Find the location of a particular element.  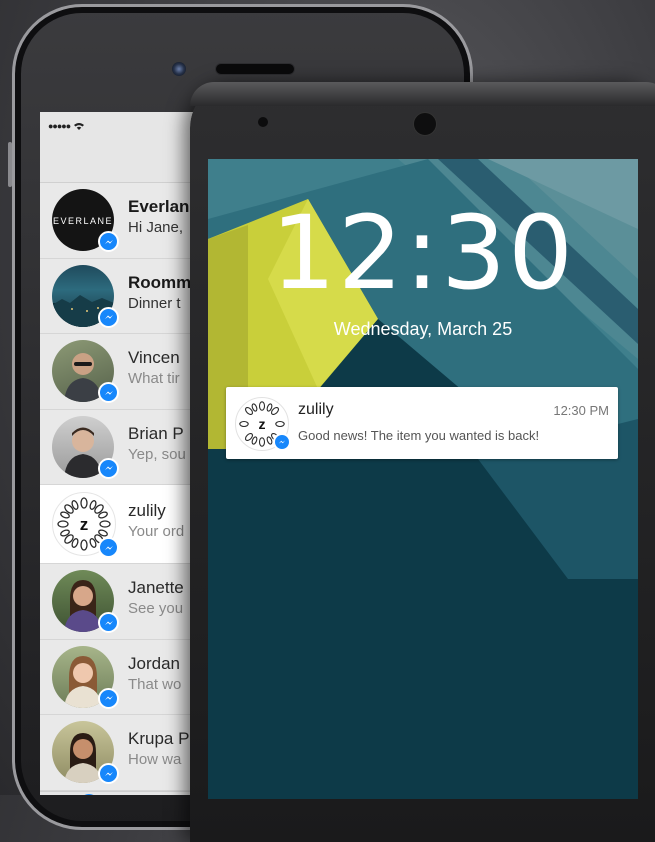

conversation-row-krupa: Krupa P How wa is located at coordinates (120, 753).